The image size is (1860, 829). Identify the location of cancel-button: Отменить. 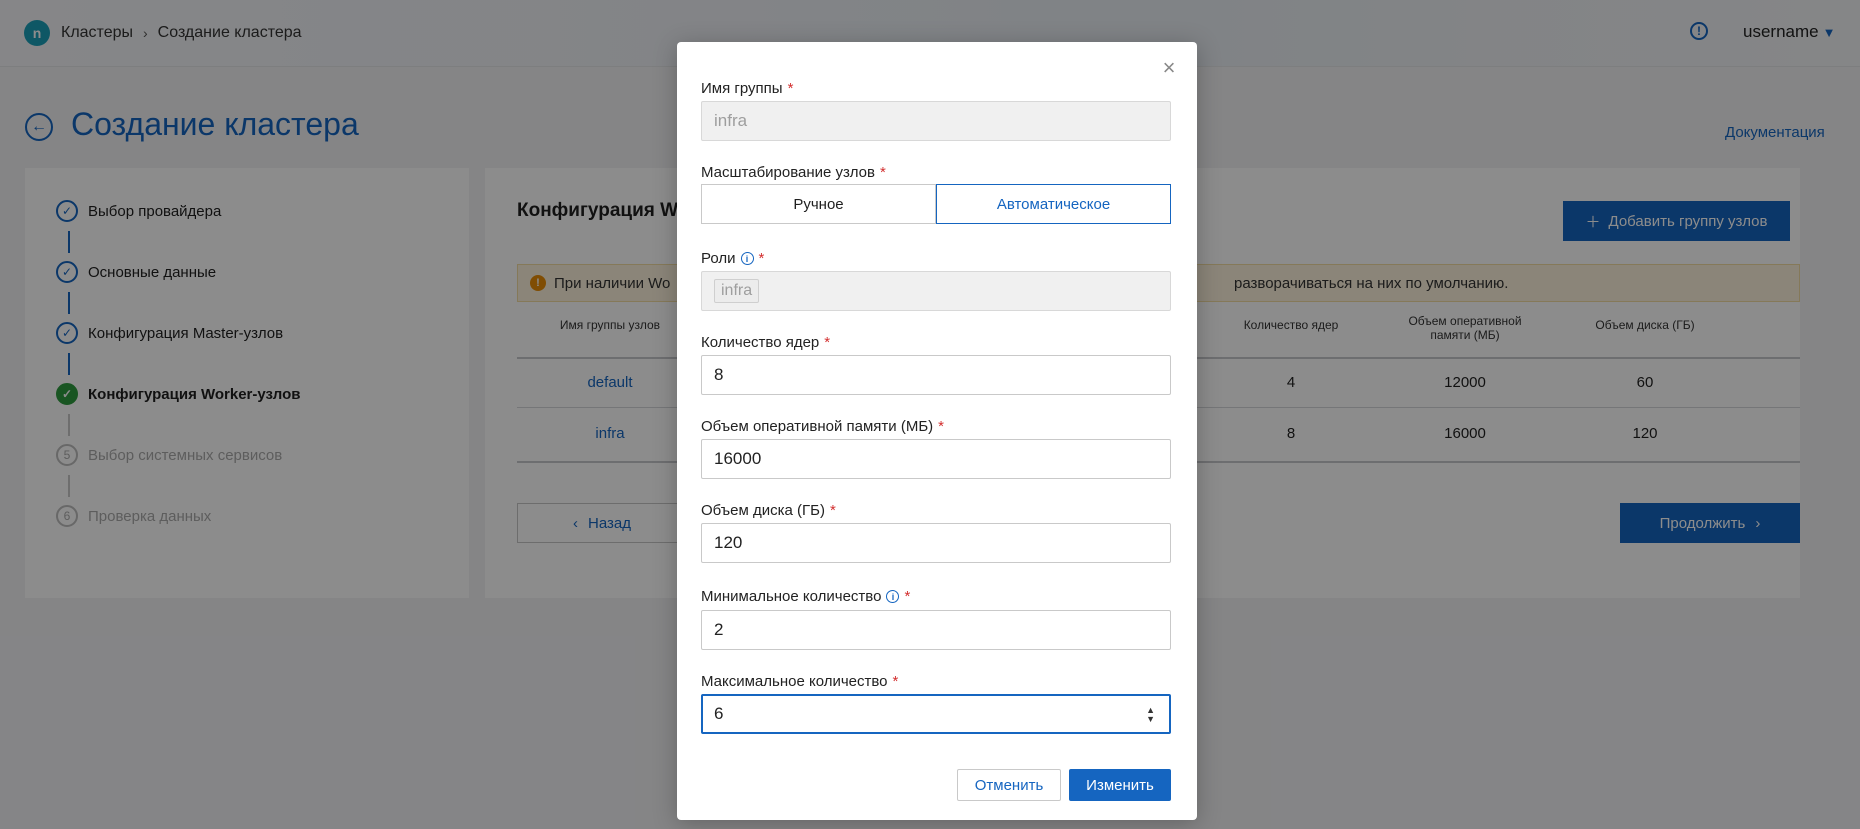
(1009, 785).